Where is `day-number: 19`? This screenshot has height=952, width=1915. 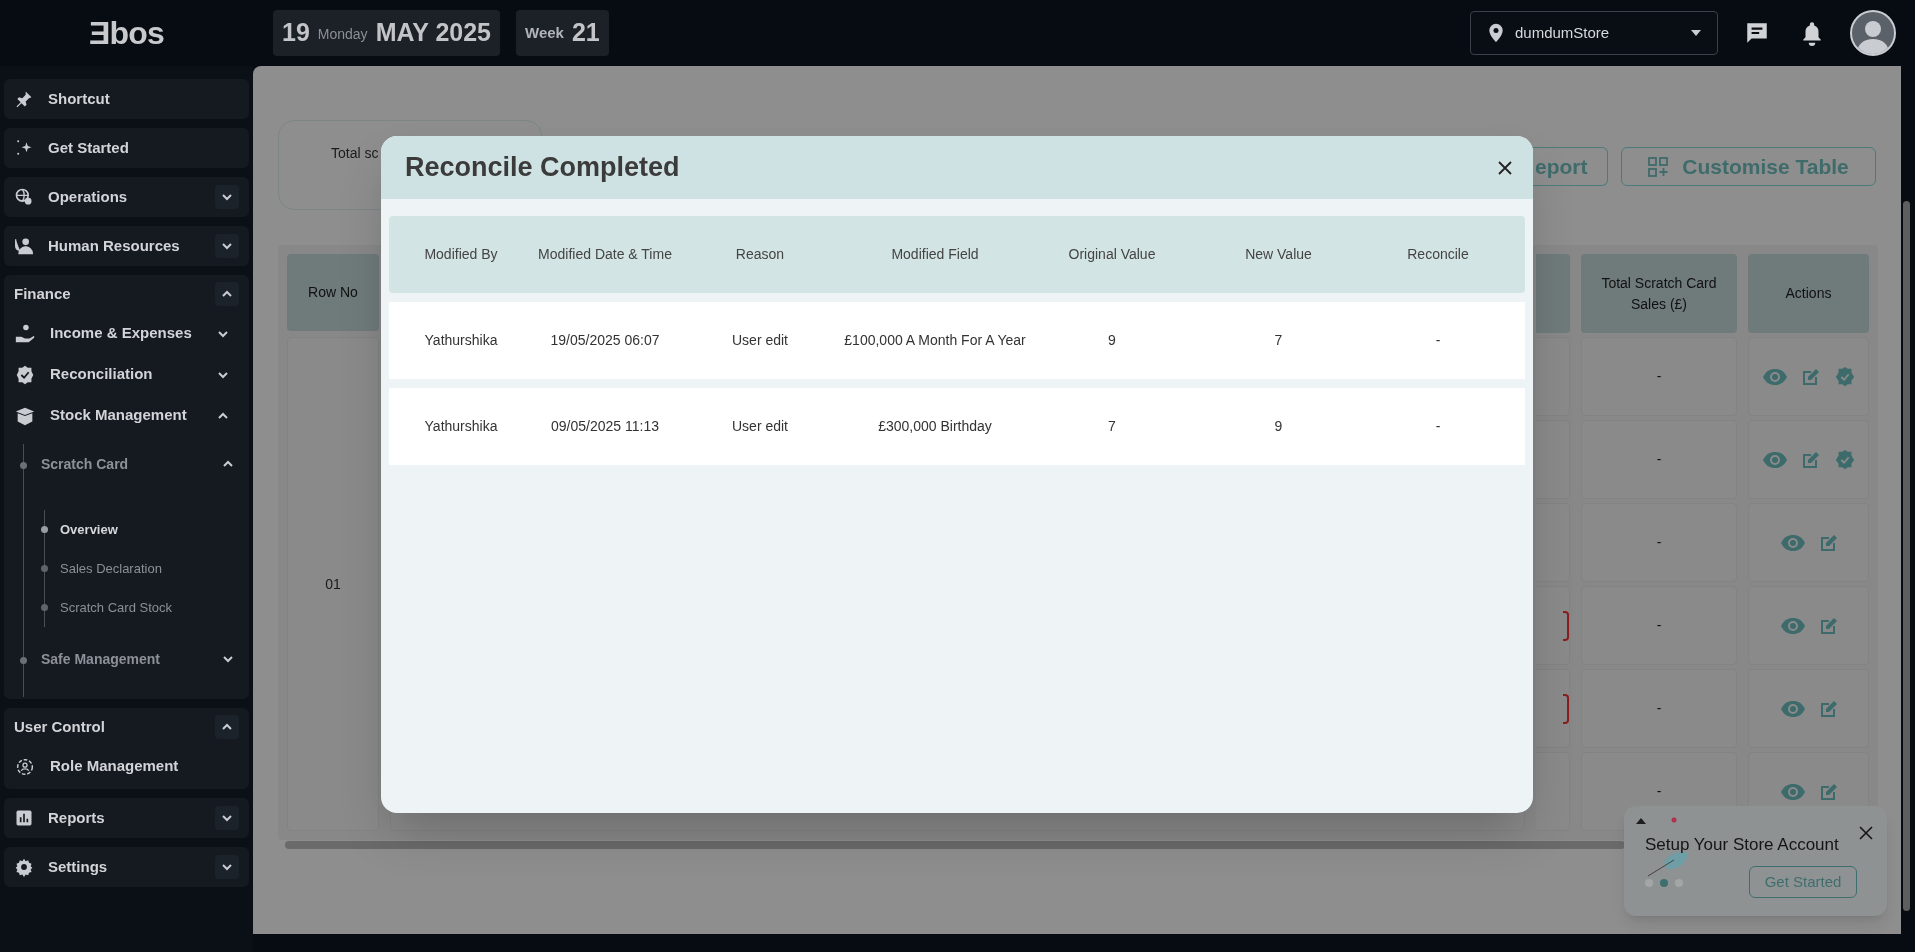 day-number: 19 is located at coordinates (296, 33).